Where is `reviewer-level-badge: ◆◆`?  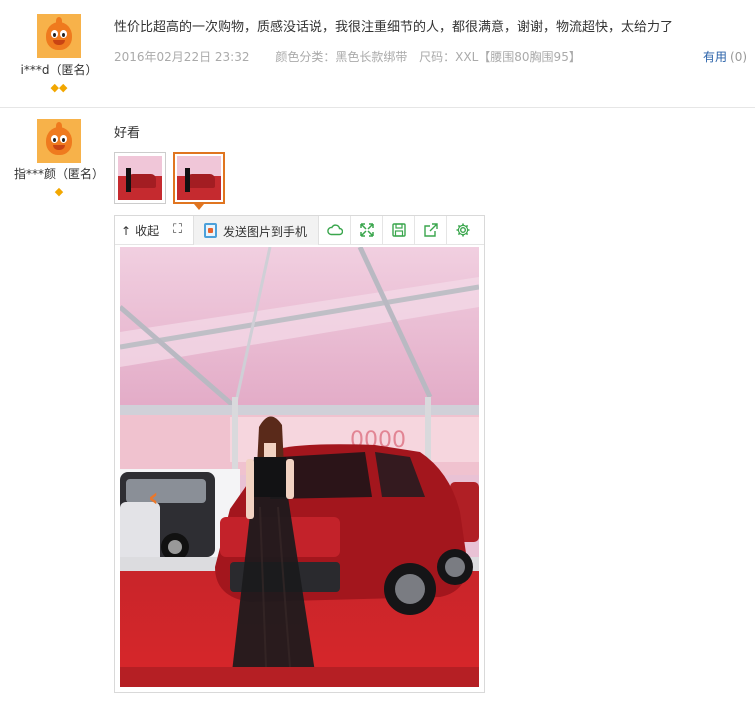
reviewer-level-badge: ◆◆ is located at coordinates (59, 88).